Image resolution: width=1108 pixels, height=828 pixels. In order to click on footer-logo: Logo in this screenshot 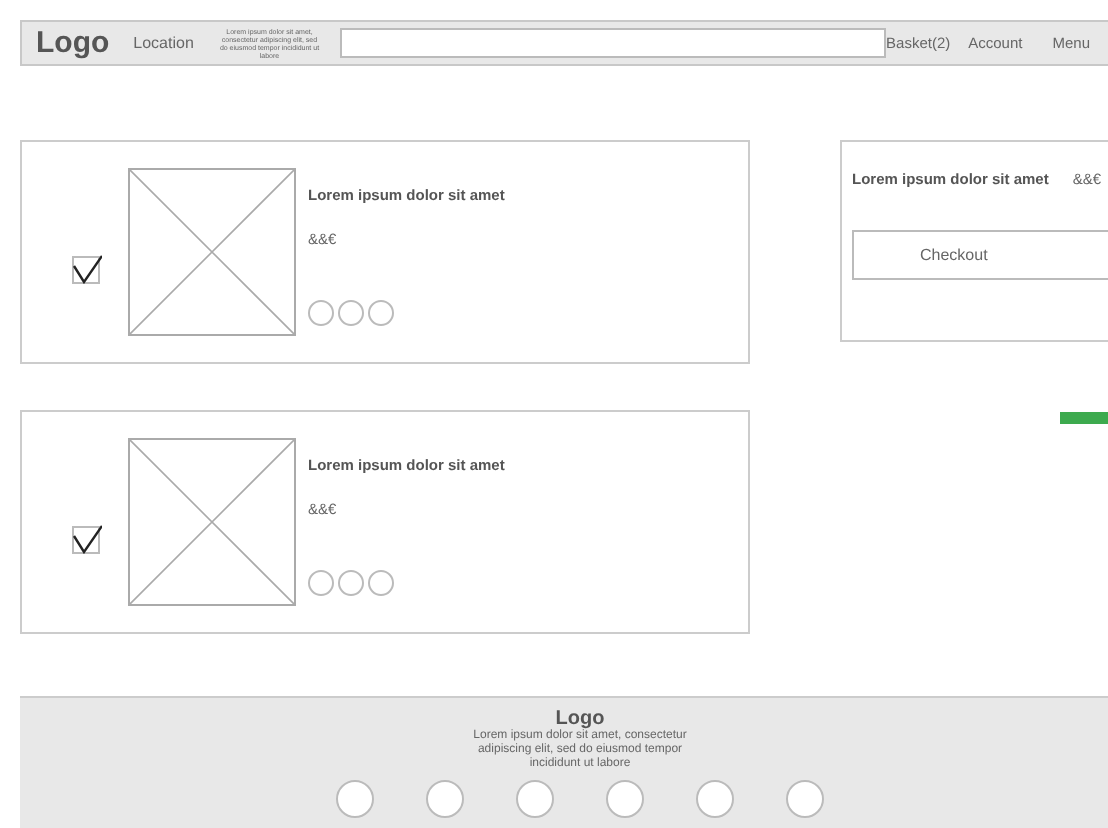, I will do `click(580, 719)`.